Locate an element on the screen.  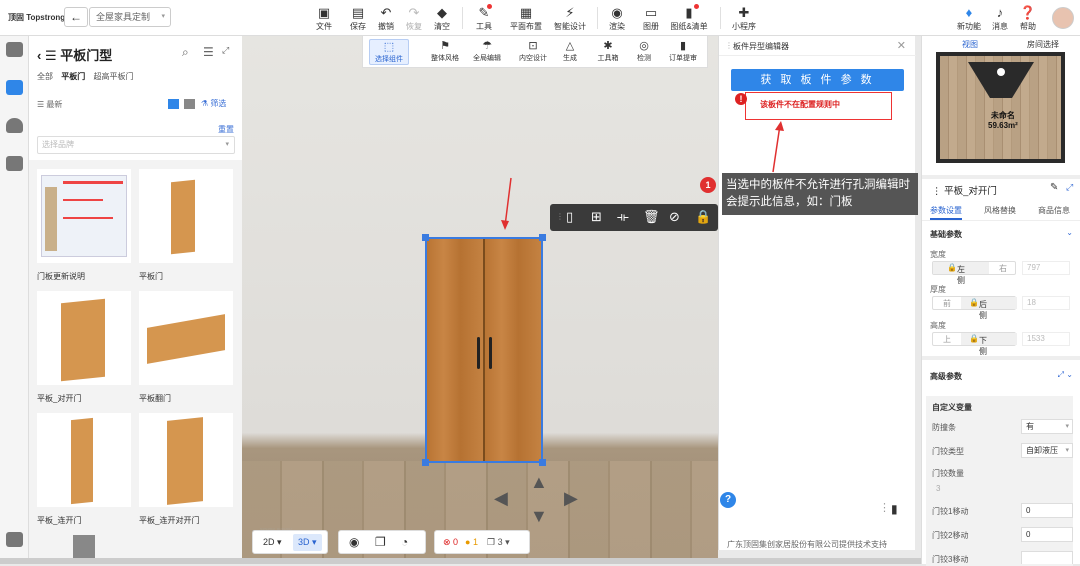
mode-3d-button: 3D ▾ is located at coordinates (307, 542).